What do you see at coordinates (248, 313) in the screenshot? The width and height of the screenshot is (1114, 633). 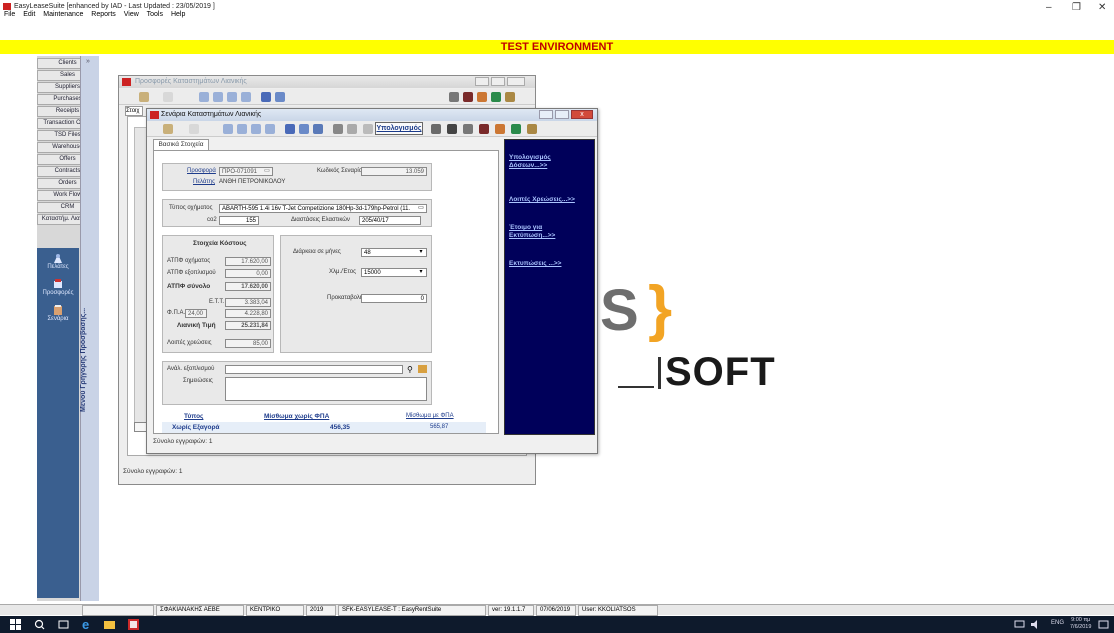 I see `vat-field: 4.228,80` at bounding box center [248, 313].